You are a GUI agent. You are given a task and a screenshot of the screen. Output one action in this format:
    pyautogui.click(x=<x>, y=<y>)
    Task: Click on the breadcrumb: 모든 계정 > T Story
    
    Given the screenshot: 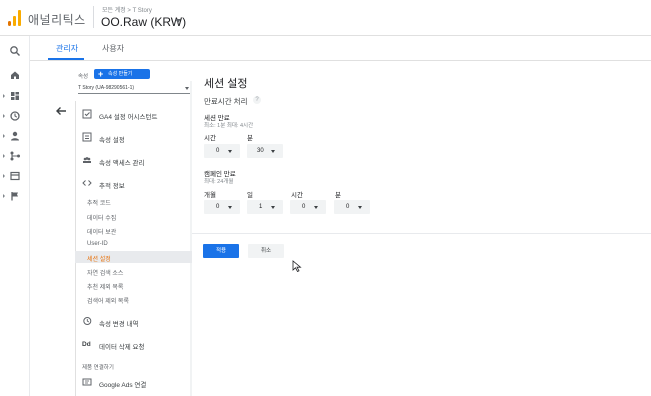 What is the action you would take?
    pyautogui.click(x=127, y=9)
    